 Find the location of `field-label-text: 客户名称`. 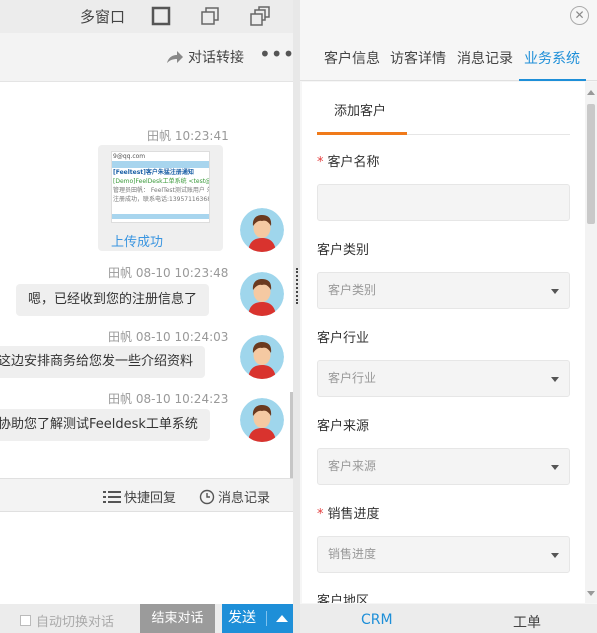

field-label-text: 客户名称 is located at coordinates (353, 162).